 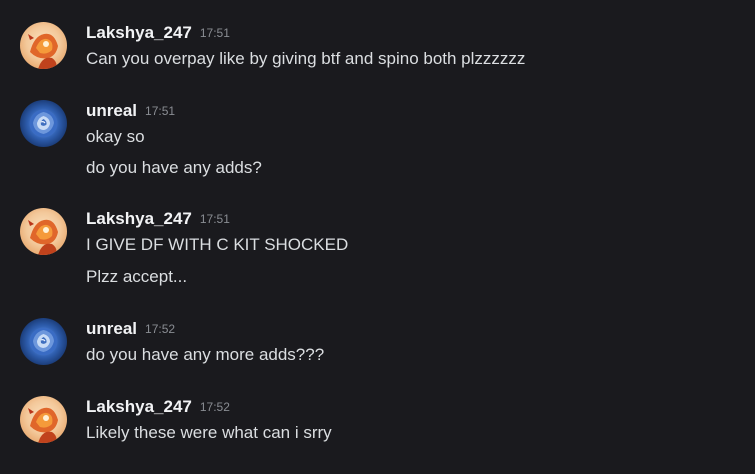 I want to click on message-text: do you have any more adds???, so click(x=205, y=354).